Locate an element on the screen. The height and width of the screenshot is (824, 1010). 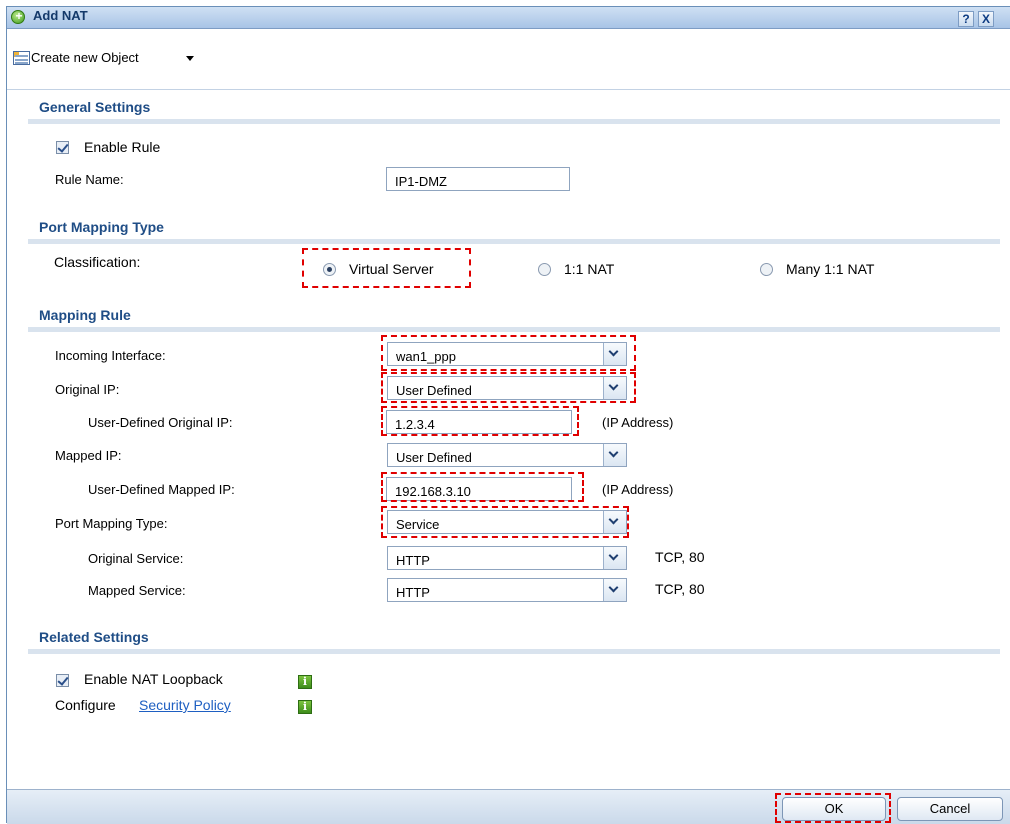
mapped-ip-value: User Defined is located at coordinates (434, 457).